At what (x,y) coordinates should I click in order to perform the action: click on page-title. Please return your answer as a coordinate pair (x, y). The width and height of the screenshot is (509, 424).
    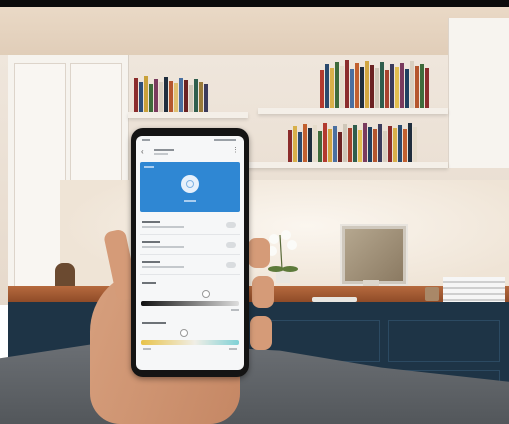
    Looking at the image, I should click on (164, 153).